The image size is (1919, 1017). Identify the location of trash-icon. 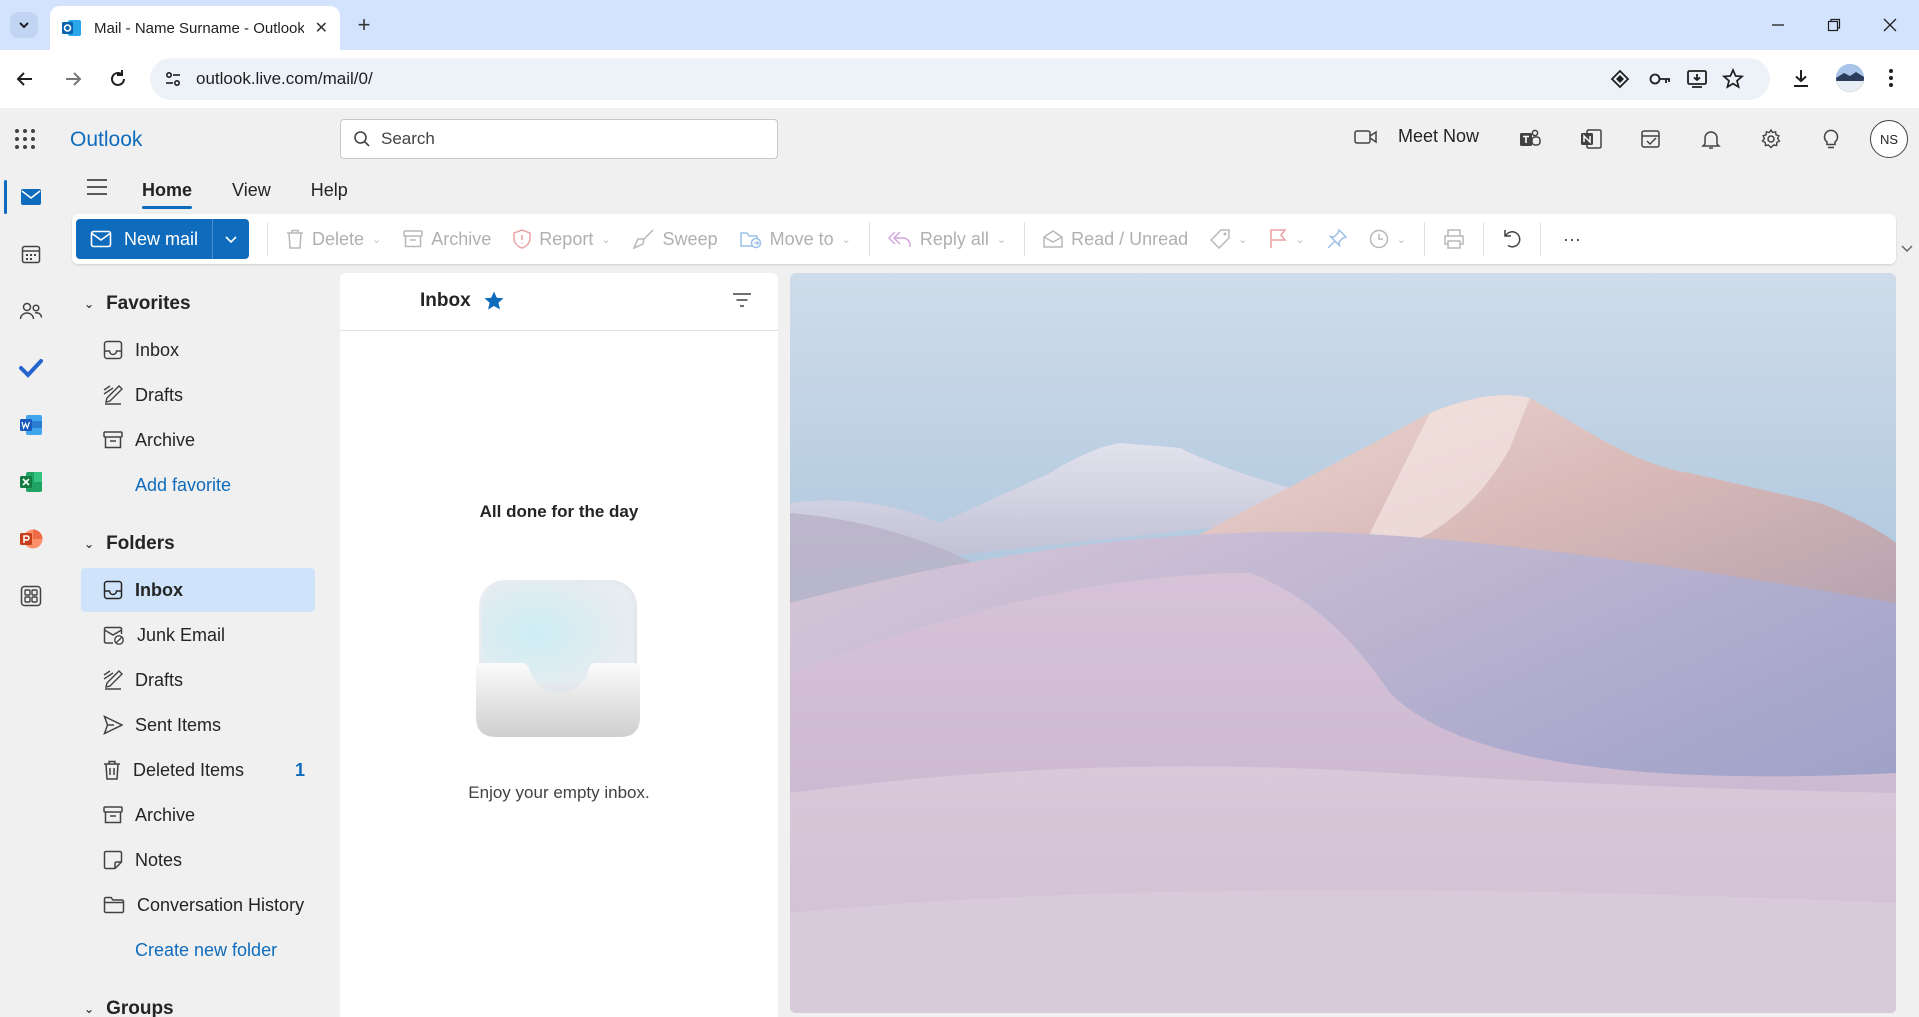
(112, 770).